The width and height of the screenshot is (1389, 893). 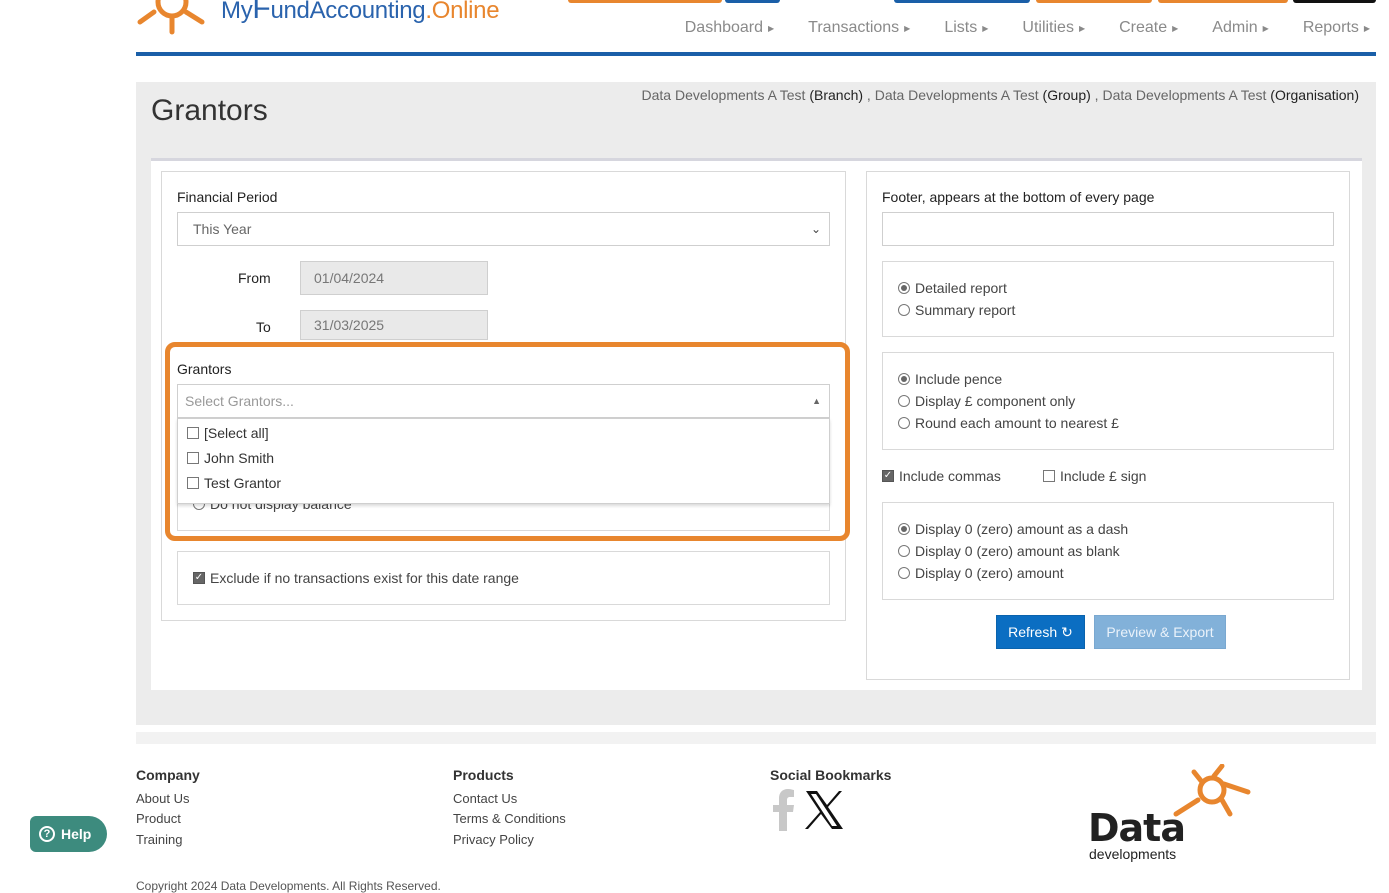 What do you see at coordinates (959, 379) in the screenshot?
I see `radio-label: Include pence` at bounding box center [959, 379].